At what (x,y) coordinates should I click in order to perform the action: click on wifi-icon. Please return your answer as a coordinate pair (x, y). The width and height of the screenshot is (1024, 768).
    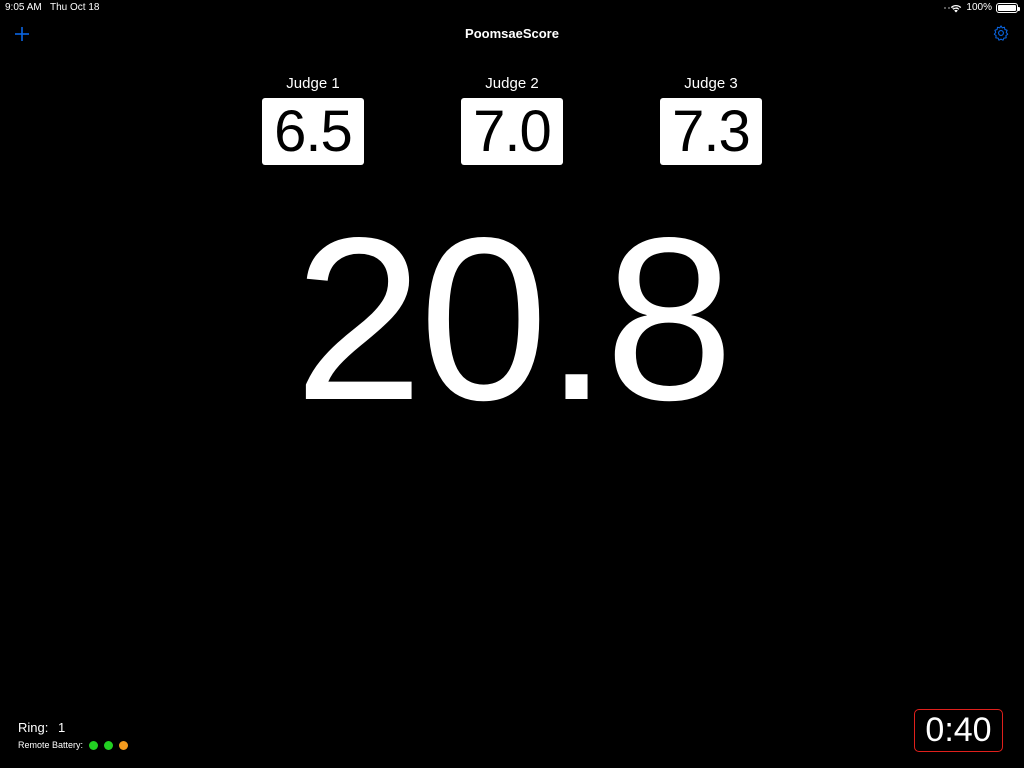
    Looking at the image, I should click on (956, 9).